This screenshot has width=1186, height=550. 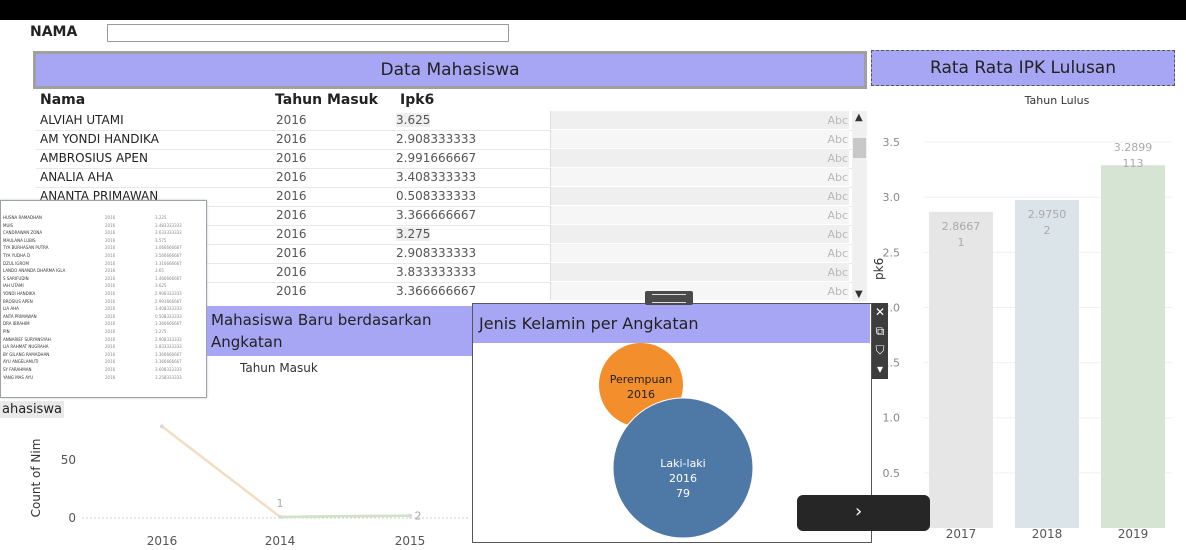 I want to click on thumbnail-cell: CANDRAWAN ZONA, so click(x=23, y=233).